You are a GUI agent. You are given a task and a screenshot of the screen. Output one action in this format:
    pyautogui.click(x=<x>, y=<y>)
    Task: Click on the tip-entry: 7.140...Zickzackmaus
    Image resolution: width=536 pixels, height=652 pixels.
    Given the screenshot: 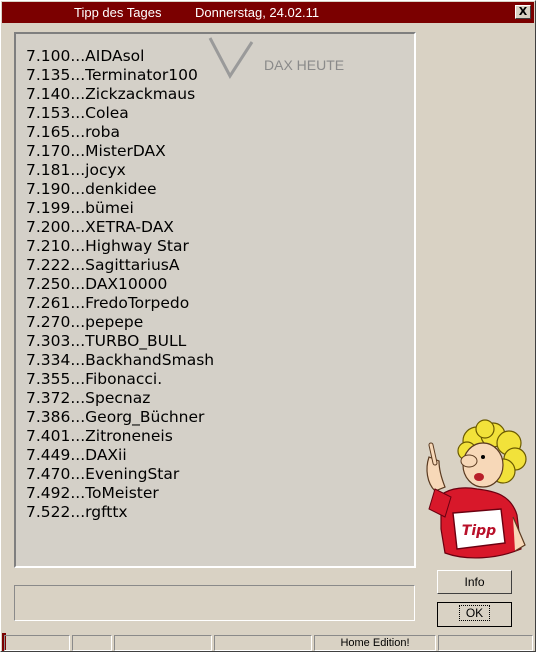 What is the action you would take?
    pyautogui.click(x=111, y=94)
    